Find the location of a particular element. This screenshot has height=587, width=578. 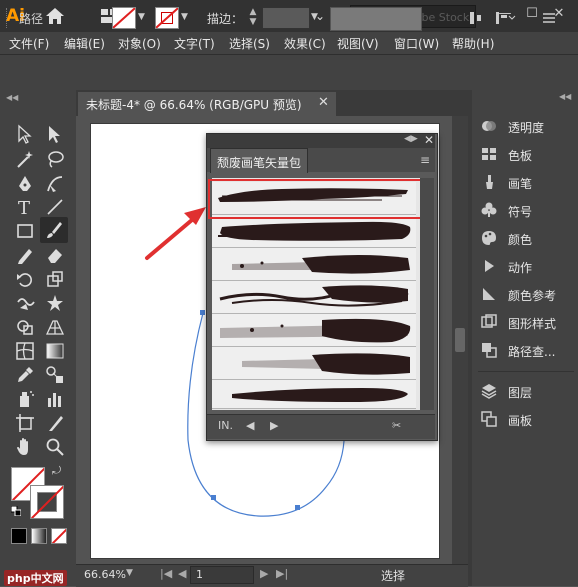

status-text: 选择 is located at coordinates (393, 576).